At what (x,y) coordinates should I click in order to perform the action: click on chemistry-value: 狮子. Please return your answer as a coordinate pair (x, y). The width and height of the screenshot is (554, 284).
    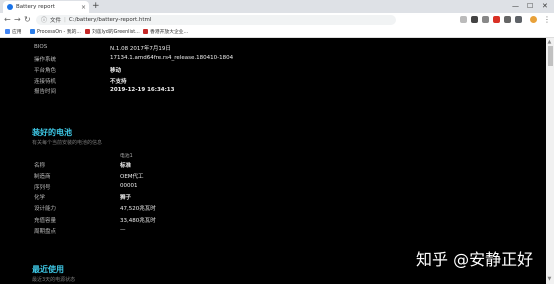
    Looking at the image, I should click on (126, 198).